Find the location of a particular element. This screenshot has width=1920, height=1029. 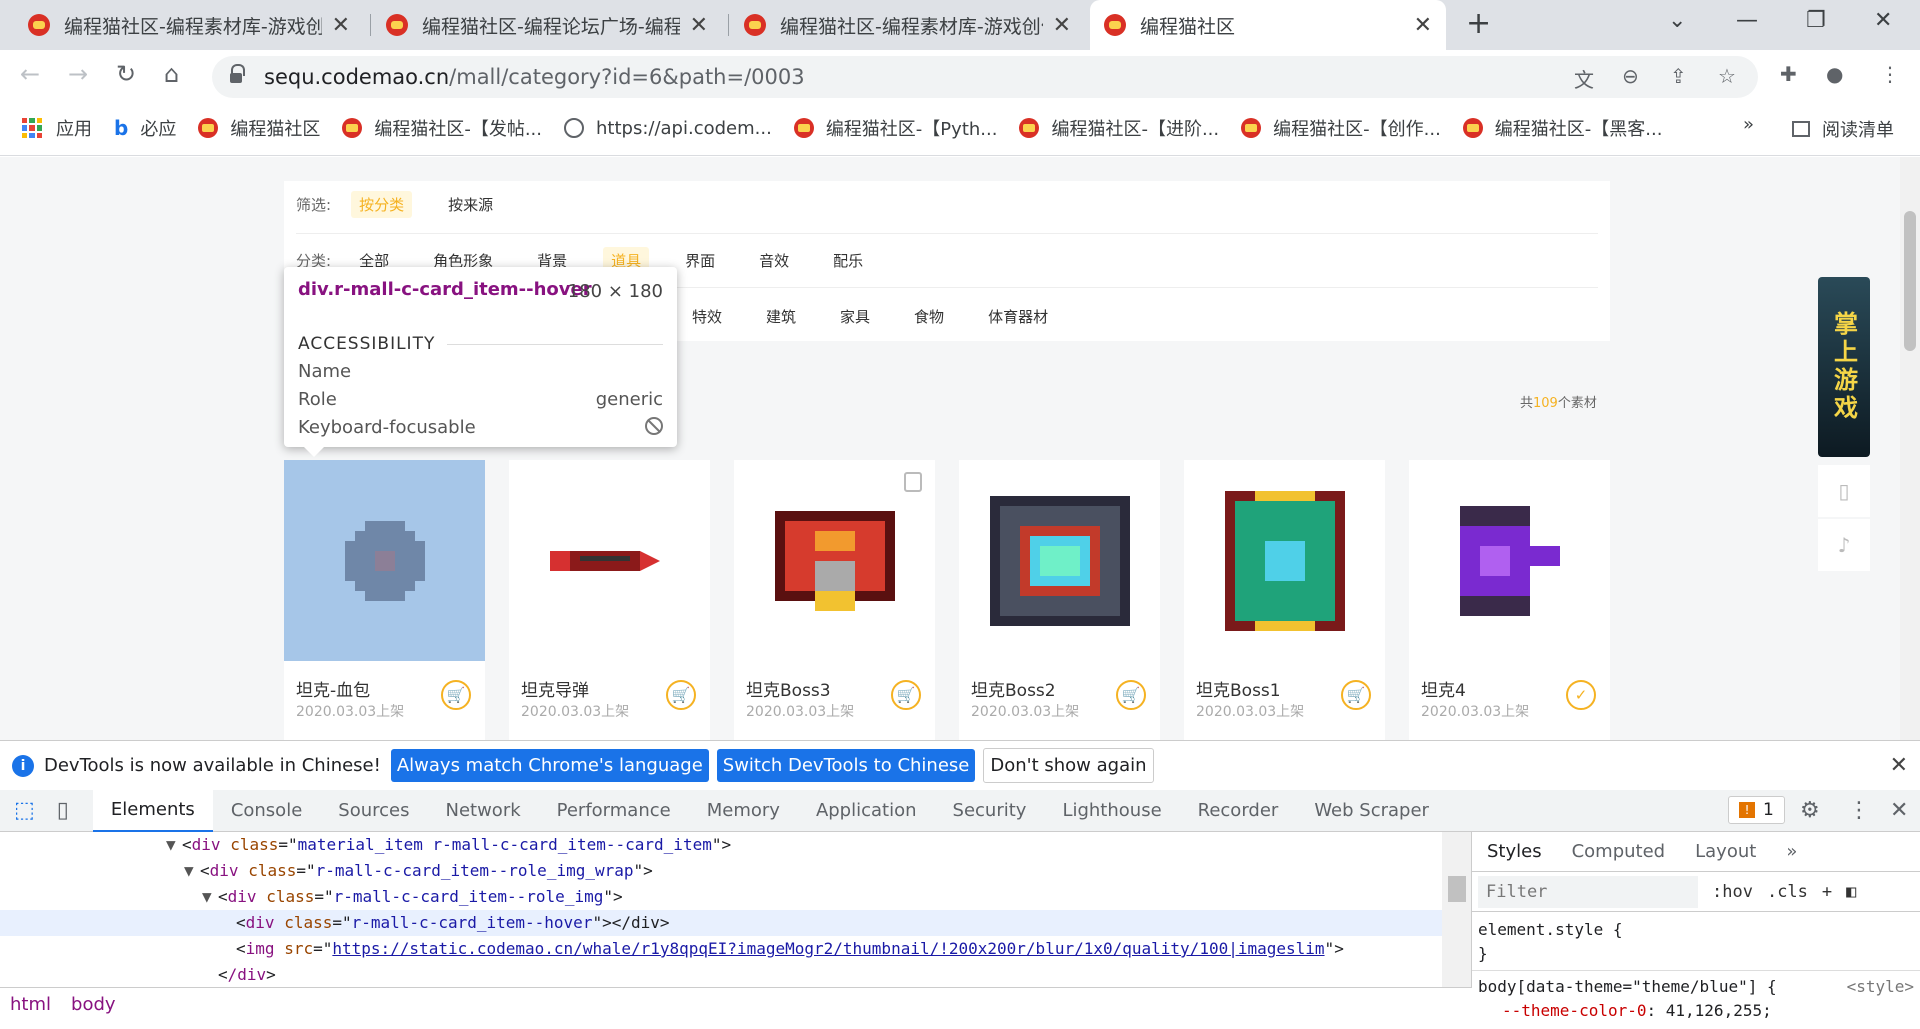

category-ui: 界面 is located at coordinates (700, 260).